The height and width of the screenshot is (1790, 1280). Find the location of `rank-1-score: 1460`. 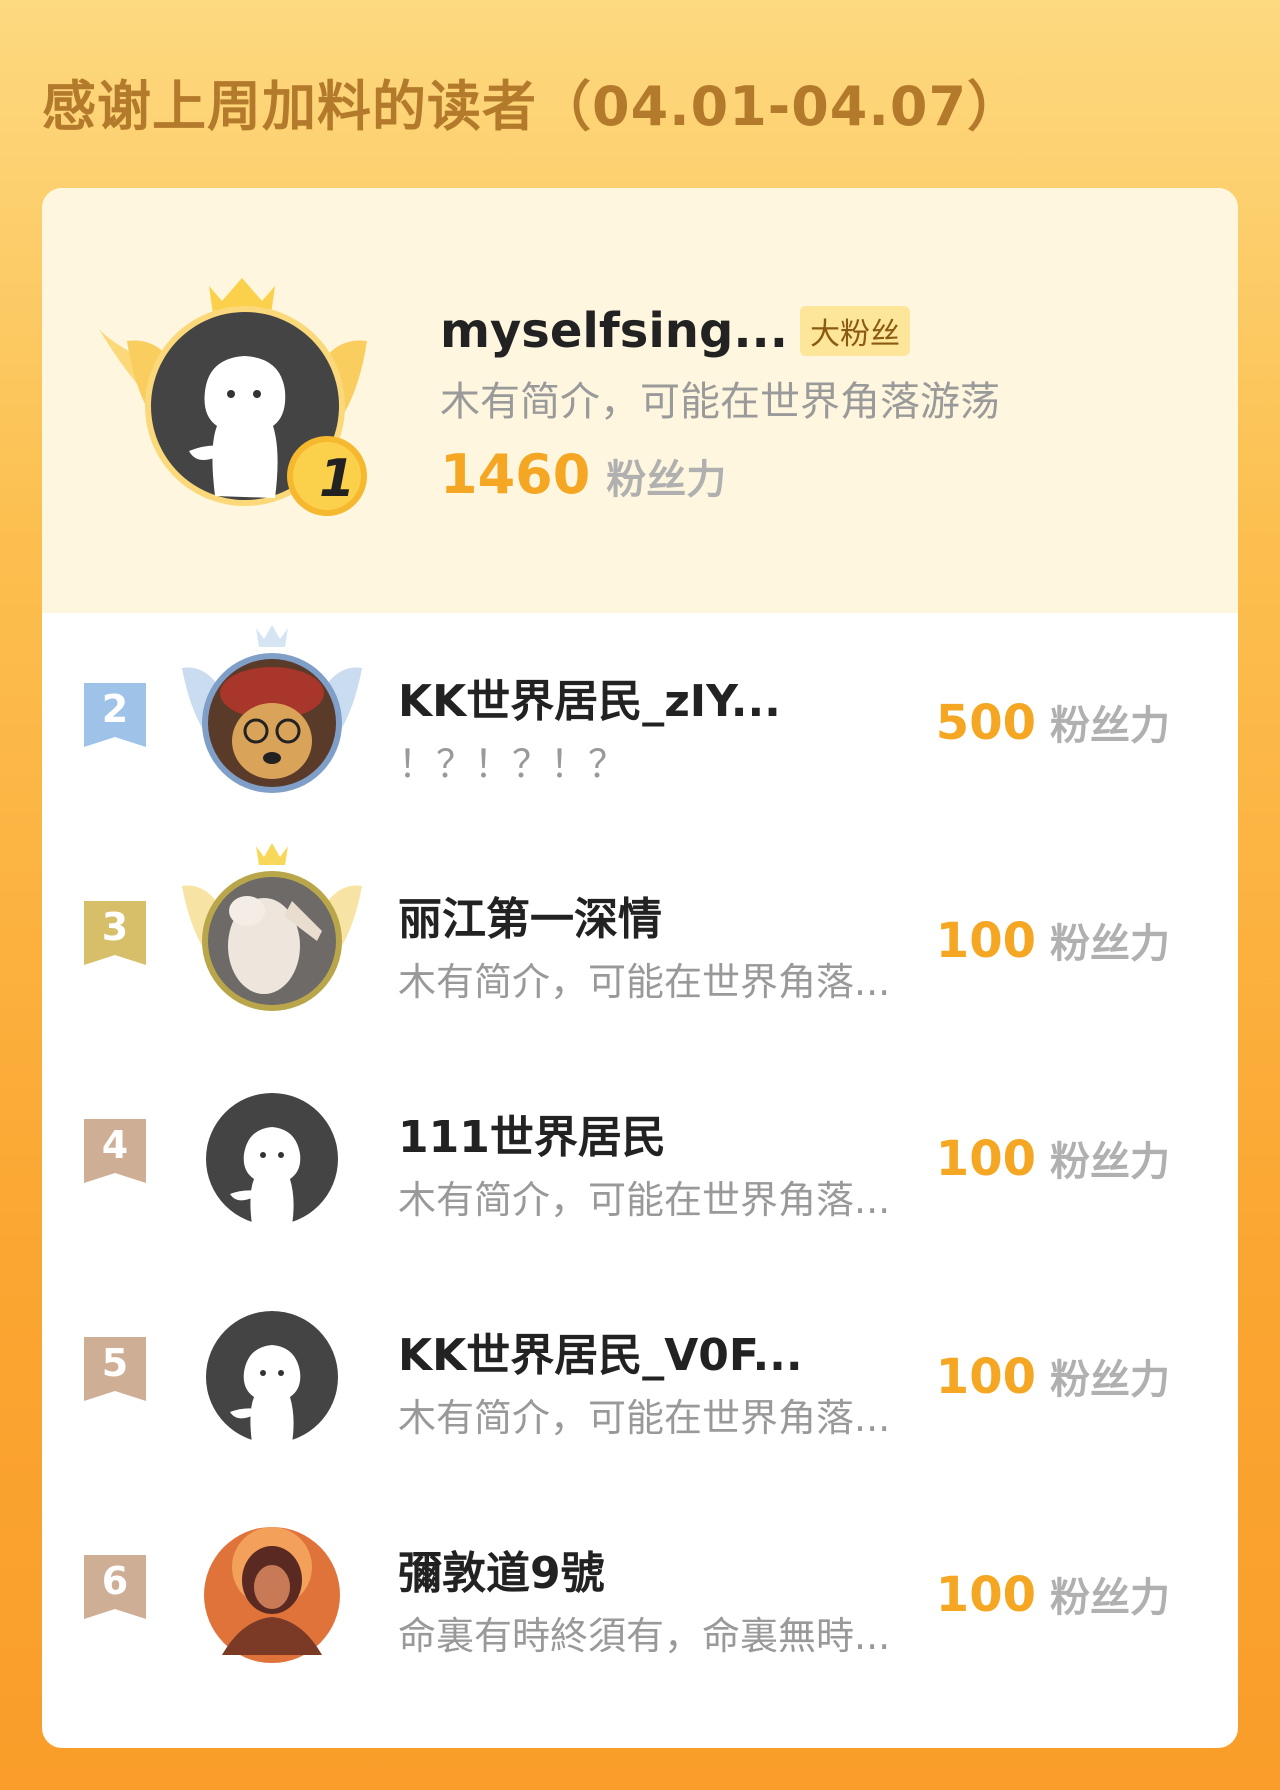

rank-1-score: 1460 is located at coordinates (515, 474).